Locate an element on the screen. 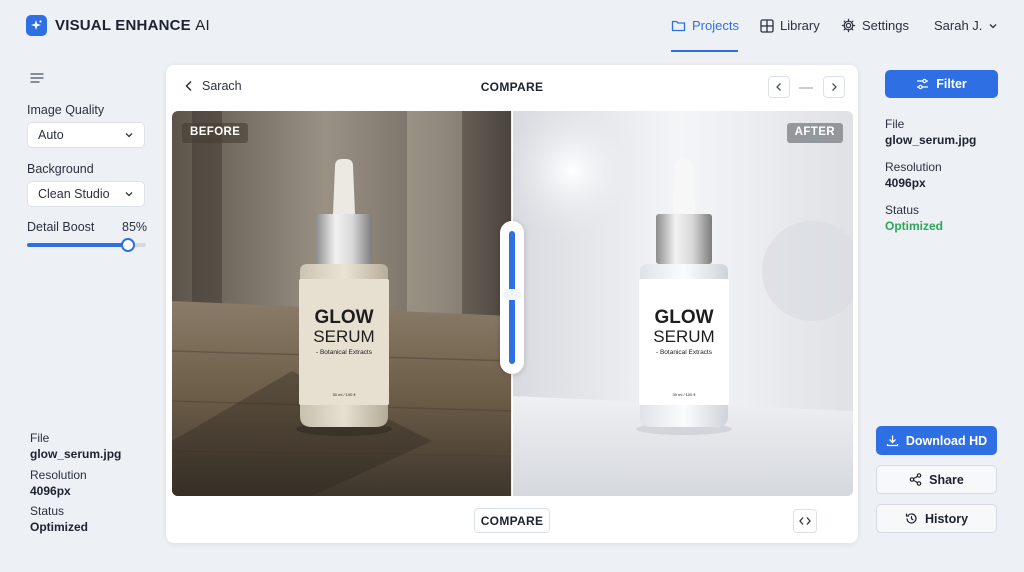 This screenshot has width=1024, height=572. next-button is located at coordinates (834, 87).